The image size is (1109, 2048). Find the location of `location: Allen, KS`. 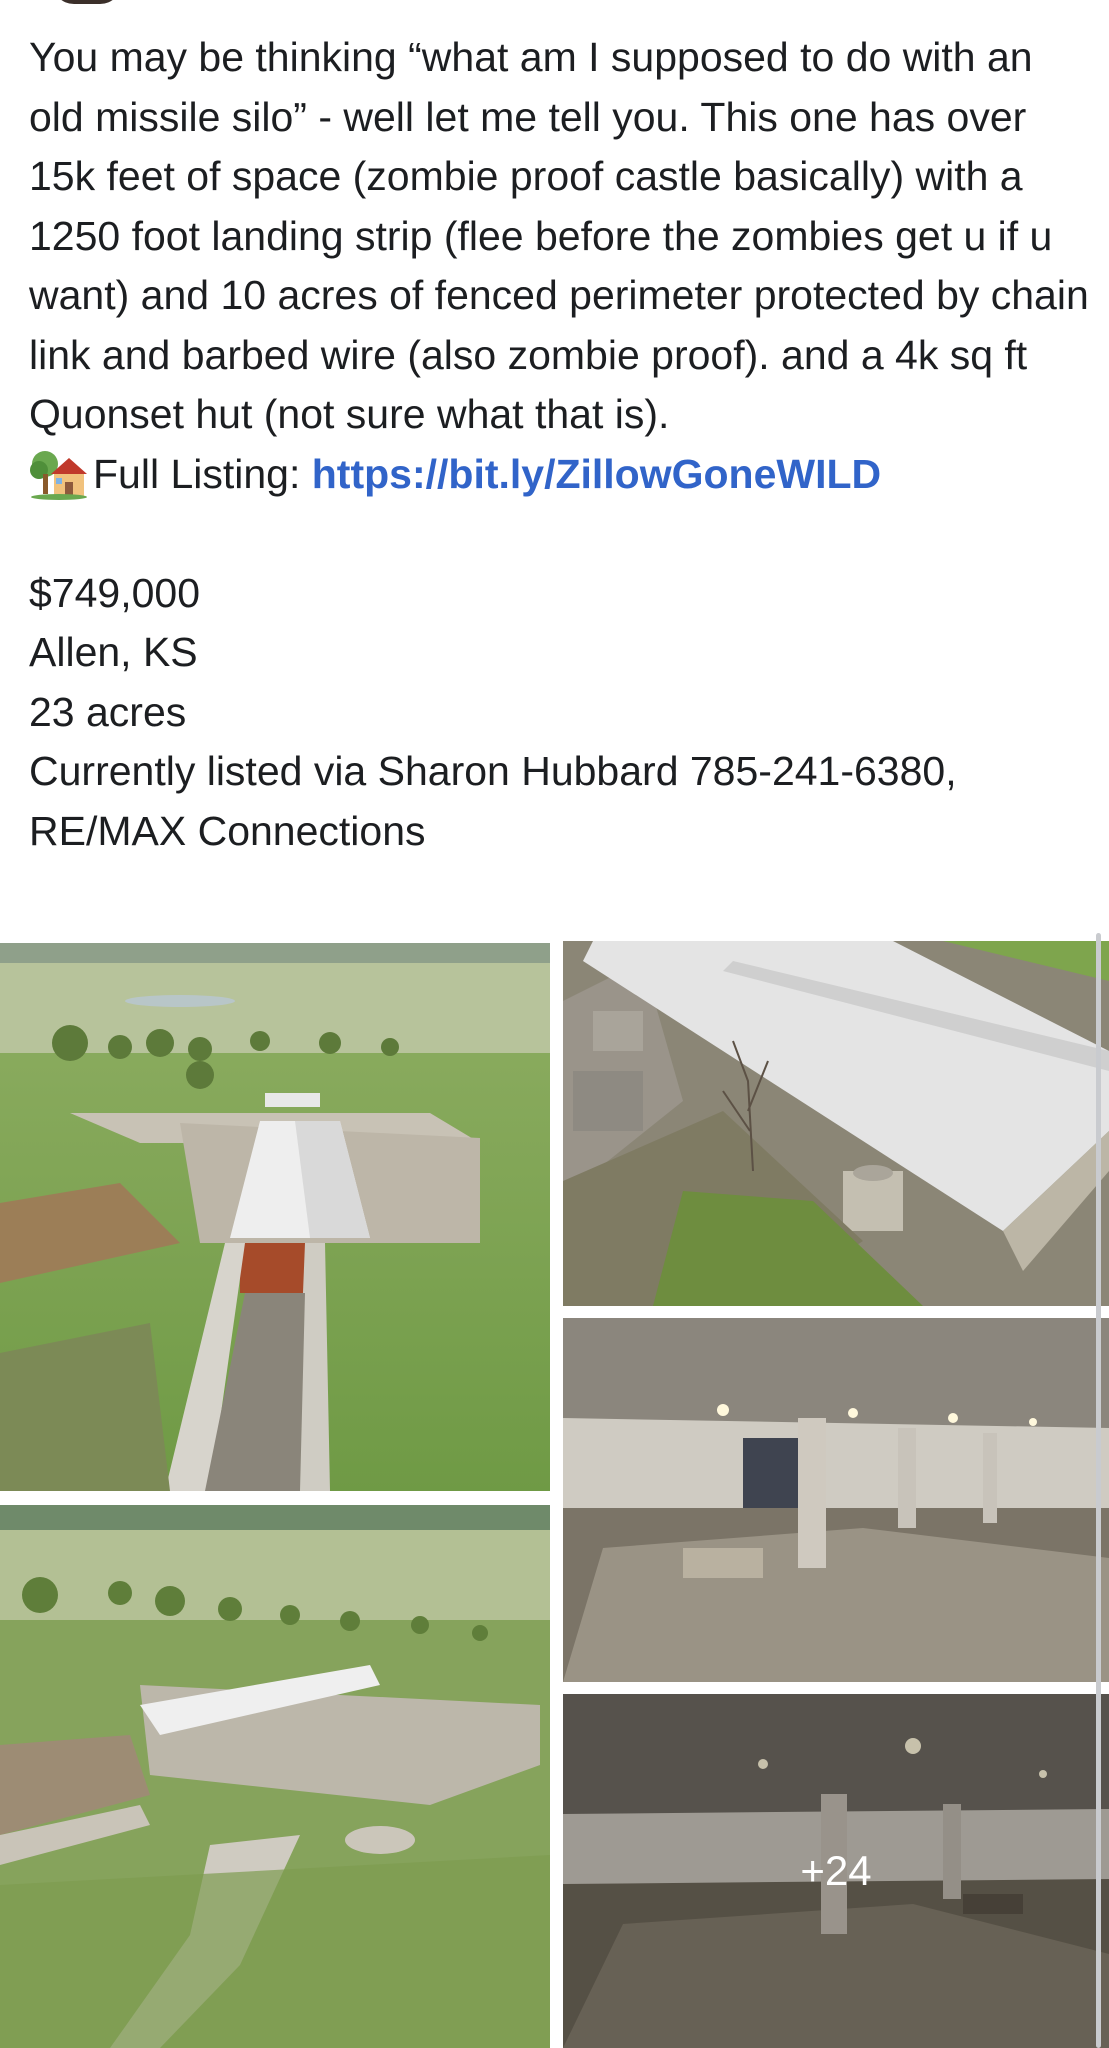

location: Allen, KS is located at coordinates (113, 652).